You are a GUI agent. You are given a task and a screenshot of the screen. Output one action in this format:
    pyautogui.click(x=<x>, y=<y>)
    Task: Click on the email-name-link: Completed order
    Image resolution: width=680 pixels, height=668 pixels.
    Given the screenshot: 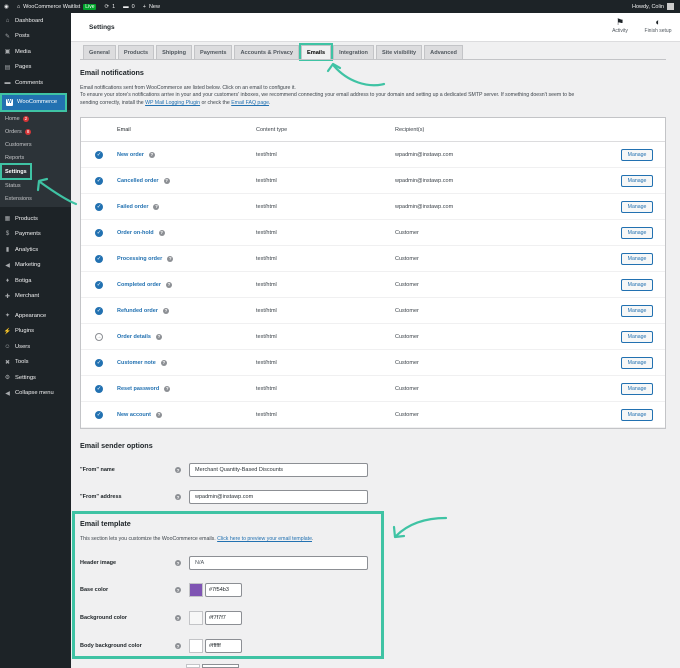 What is the action you would take?
    pyautogui.click(x=139, y=285)
    